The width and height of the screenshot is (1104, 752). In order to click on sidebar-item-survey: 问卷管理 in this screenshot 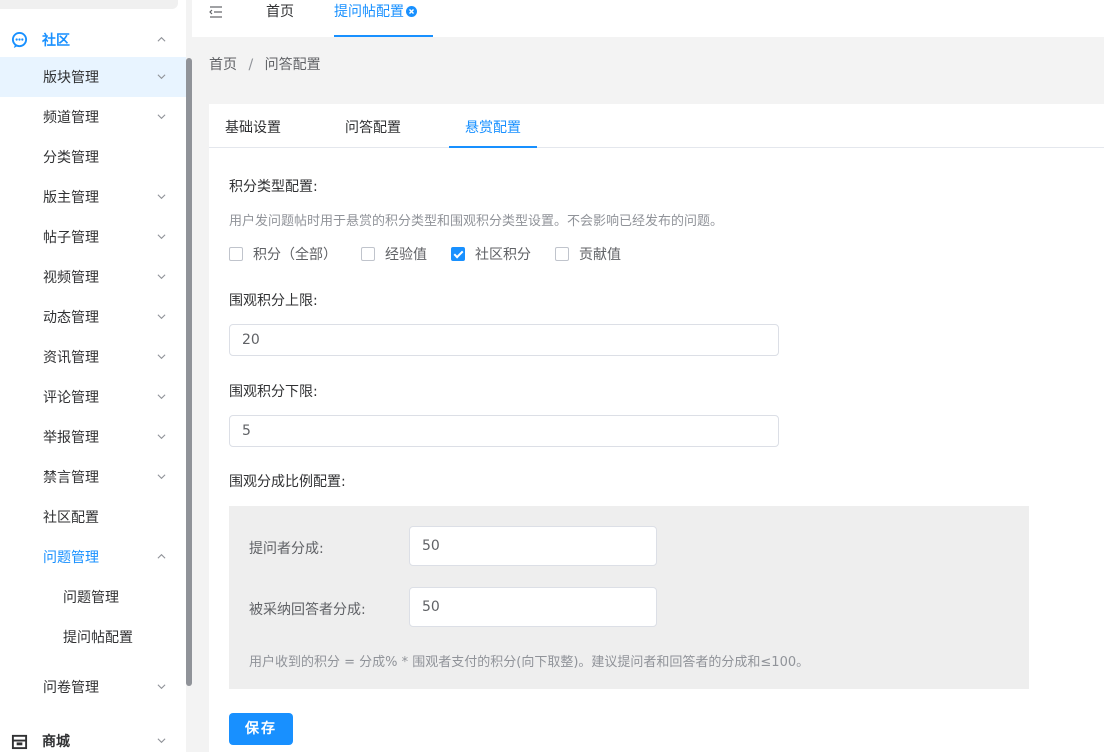, I will do `click(93, 687)`.